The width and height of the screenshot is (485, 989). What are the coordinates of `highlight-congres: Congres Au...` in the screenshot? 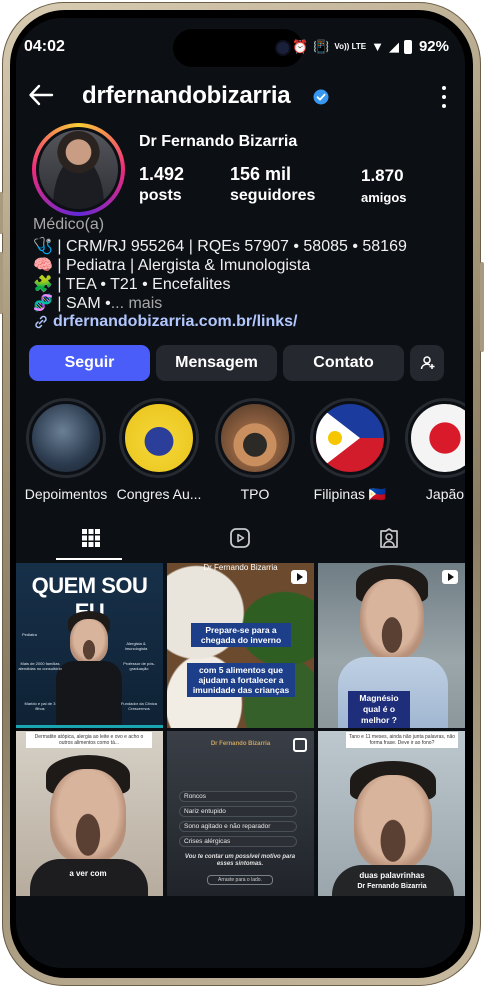 It's located at (159, 450).